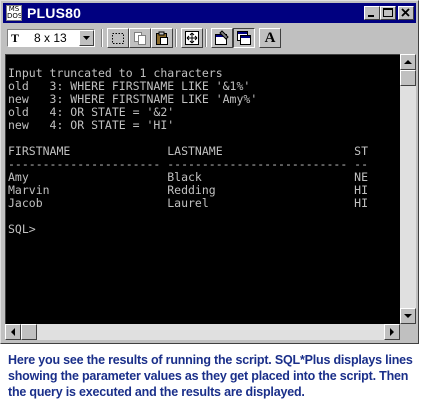 The image size is (421, 420). I want to click on close-button, so click(406, 13).